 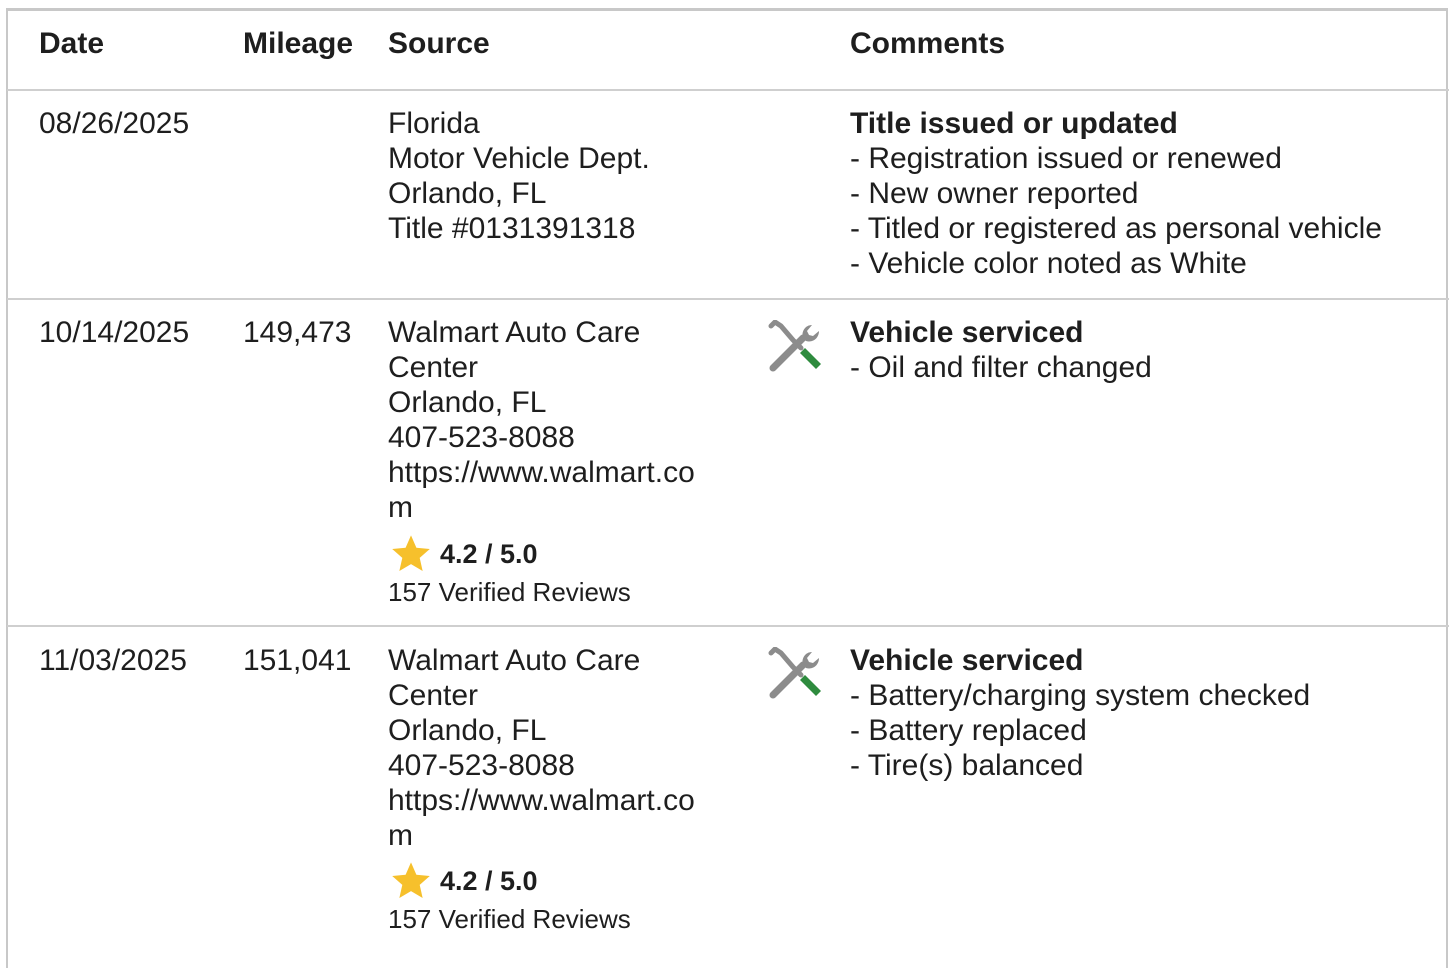 I want to click on source-line: Title #0131391318, so click(x=512, y=228).